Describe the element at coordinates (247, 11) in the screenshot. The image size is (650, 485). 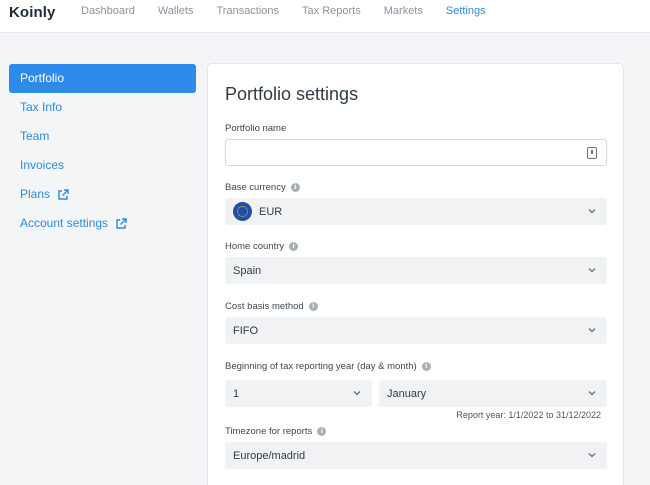
I see `nav-transactions: Transactions` at that location.